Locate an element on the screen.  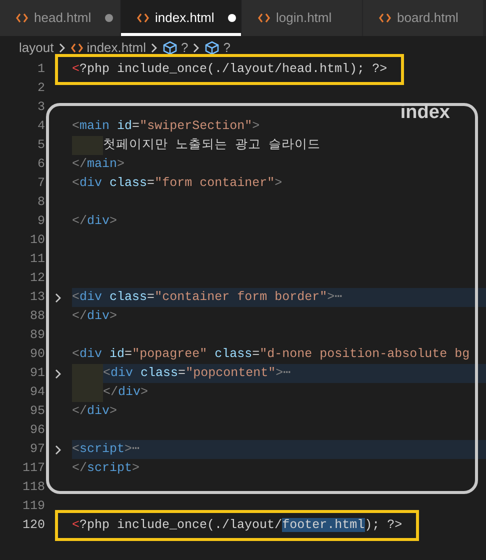
line-number: 119 is located at coordinates (33, 507).